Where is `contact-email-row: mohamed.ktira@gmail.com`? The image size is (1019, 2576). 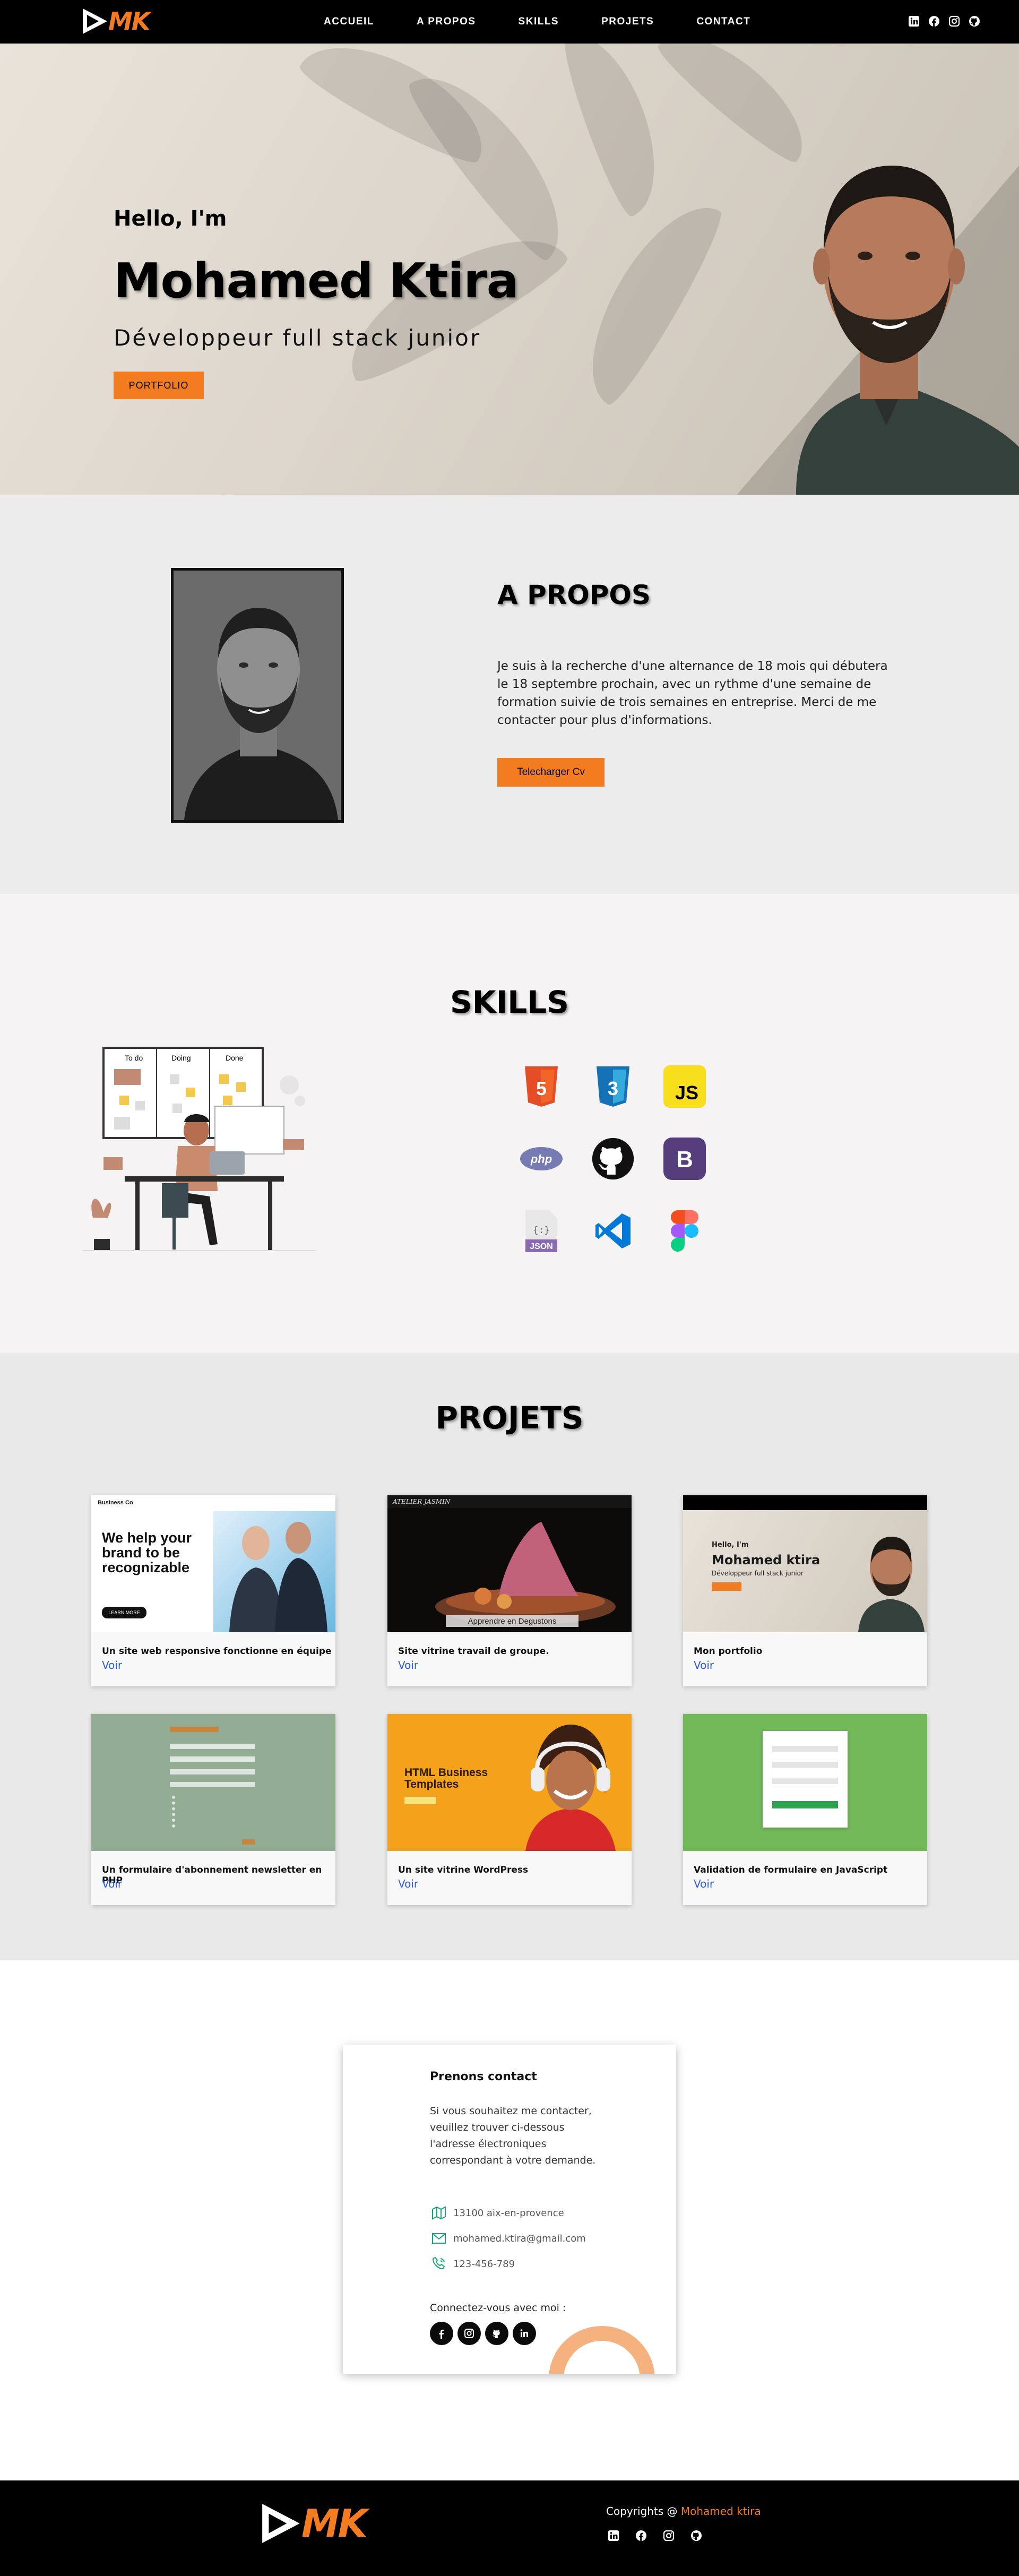
contact-email-row: mohamed.ktira@gmail.com is located at coordinates (508, 2238).